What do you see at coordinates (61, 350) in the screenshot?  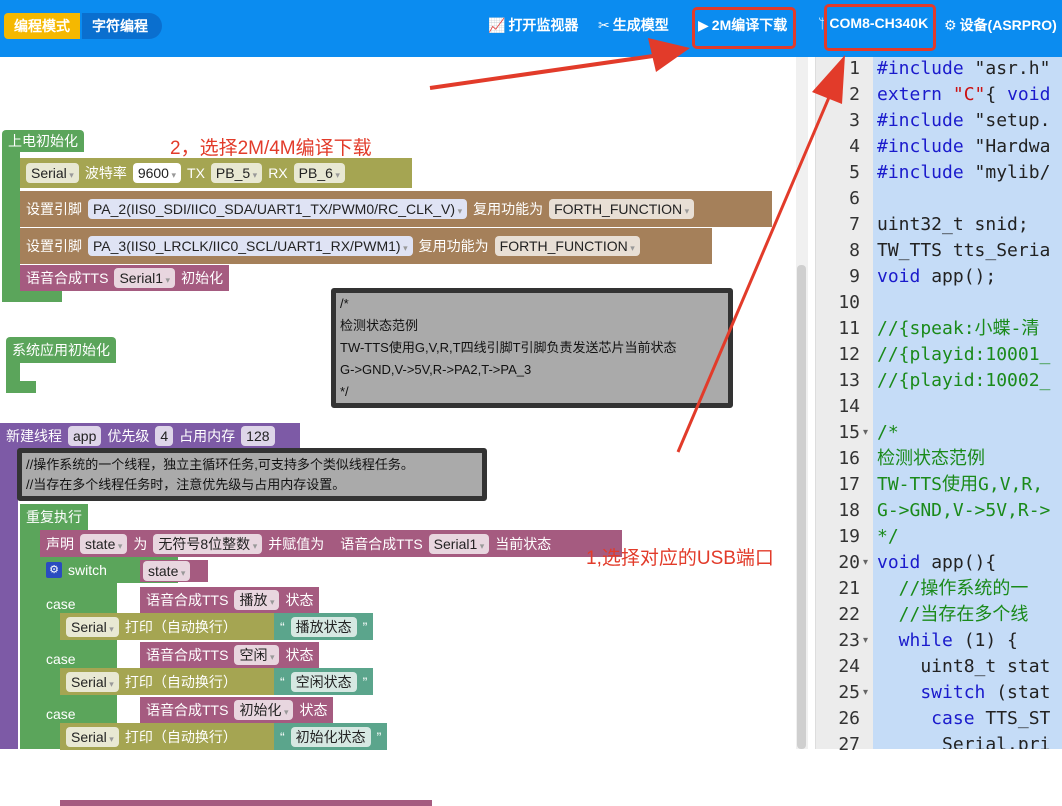 I see `system-init-block: 系统应用初始化` at bounding box center [61, 350].